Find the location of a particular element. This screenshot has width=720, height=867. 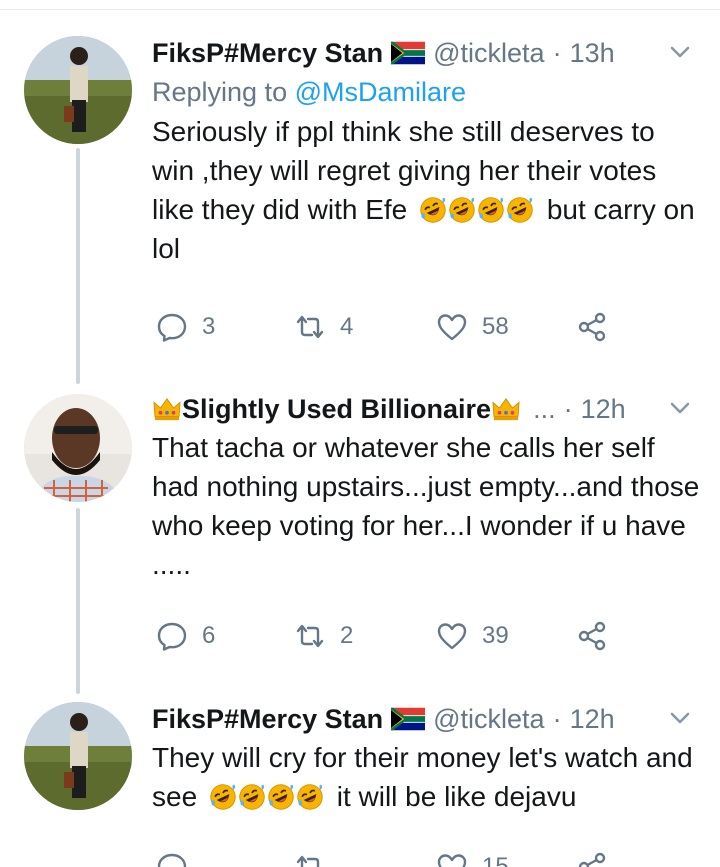

like-count: 58 is located at coordinates (495, 326).